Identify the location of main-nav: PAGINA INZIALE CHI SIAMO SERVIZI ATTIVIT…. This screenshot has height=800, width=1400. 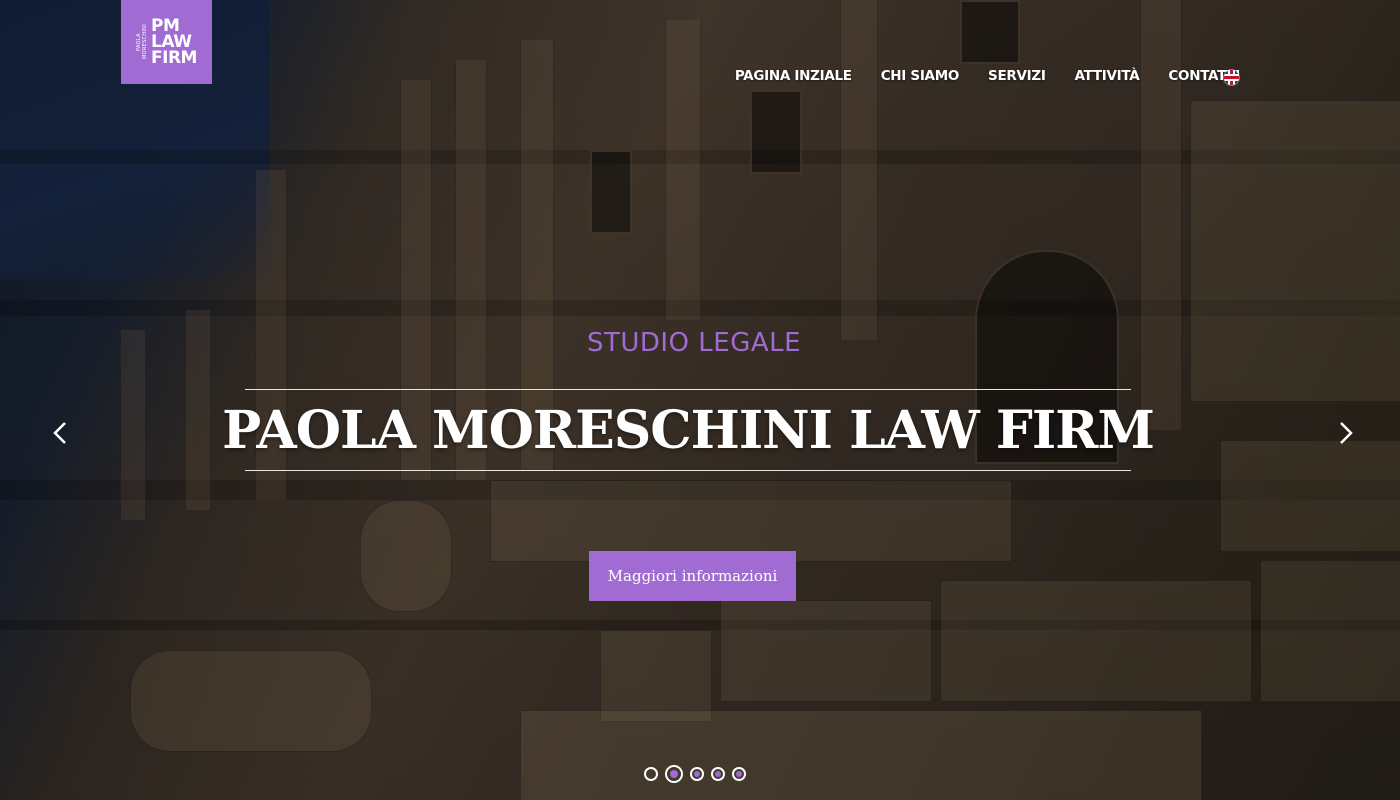
(973, 76).